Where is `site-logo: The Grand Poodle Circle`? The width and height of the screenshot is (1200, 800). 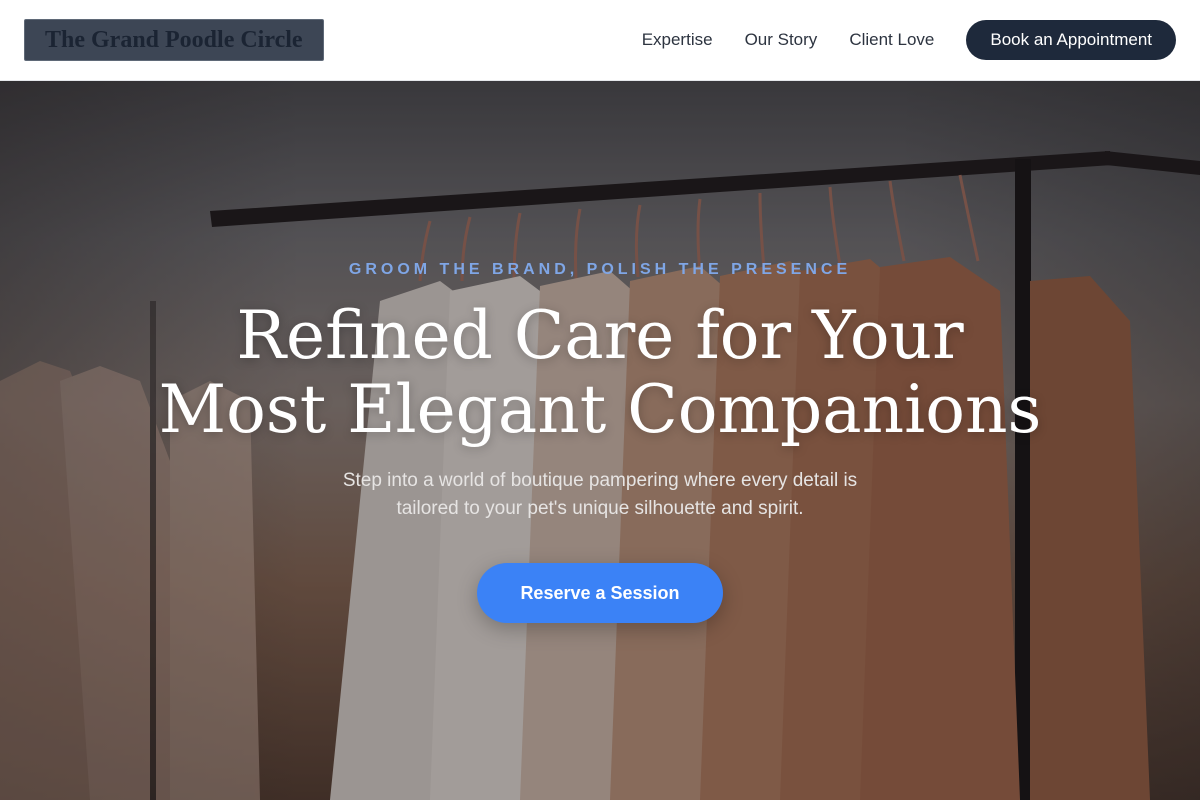
site-logo: The Grand Poodle Circle is located at coordinates (174, 40).